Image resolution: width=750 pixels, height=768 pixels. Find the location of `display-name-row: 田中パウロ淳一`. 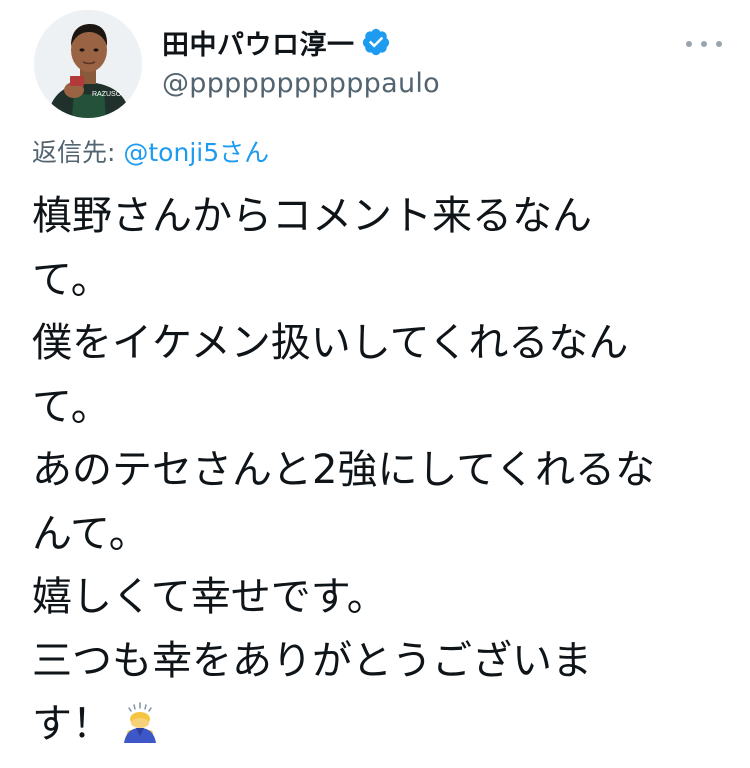

display-name-row: 田中パウロ淳一 is located at coordinates (301, 42).